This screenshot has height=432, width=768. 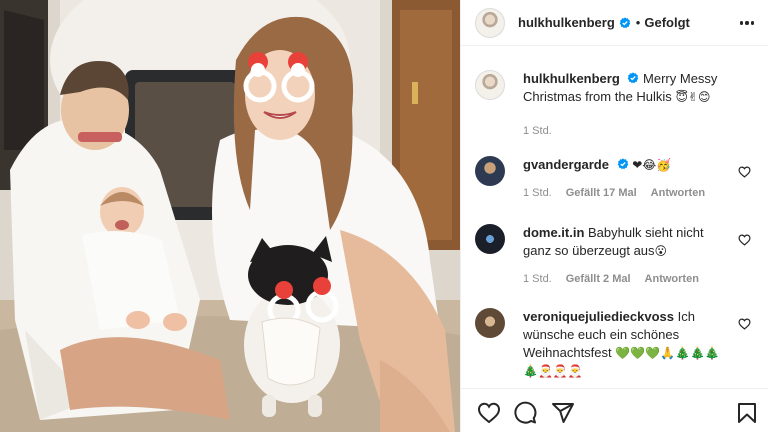 I want to click on comment-meta: 1 Std. Gefällt 2 Mal Antworten, so click(x=628, y=279).